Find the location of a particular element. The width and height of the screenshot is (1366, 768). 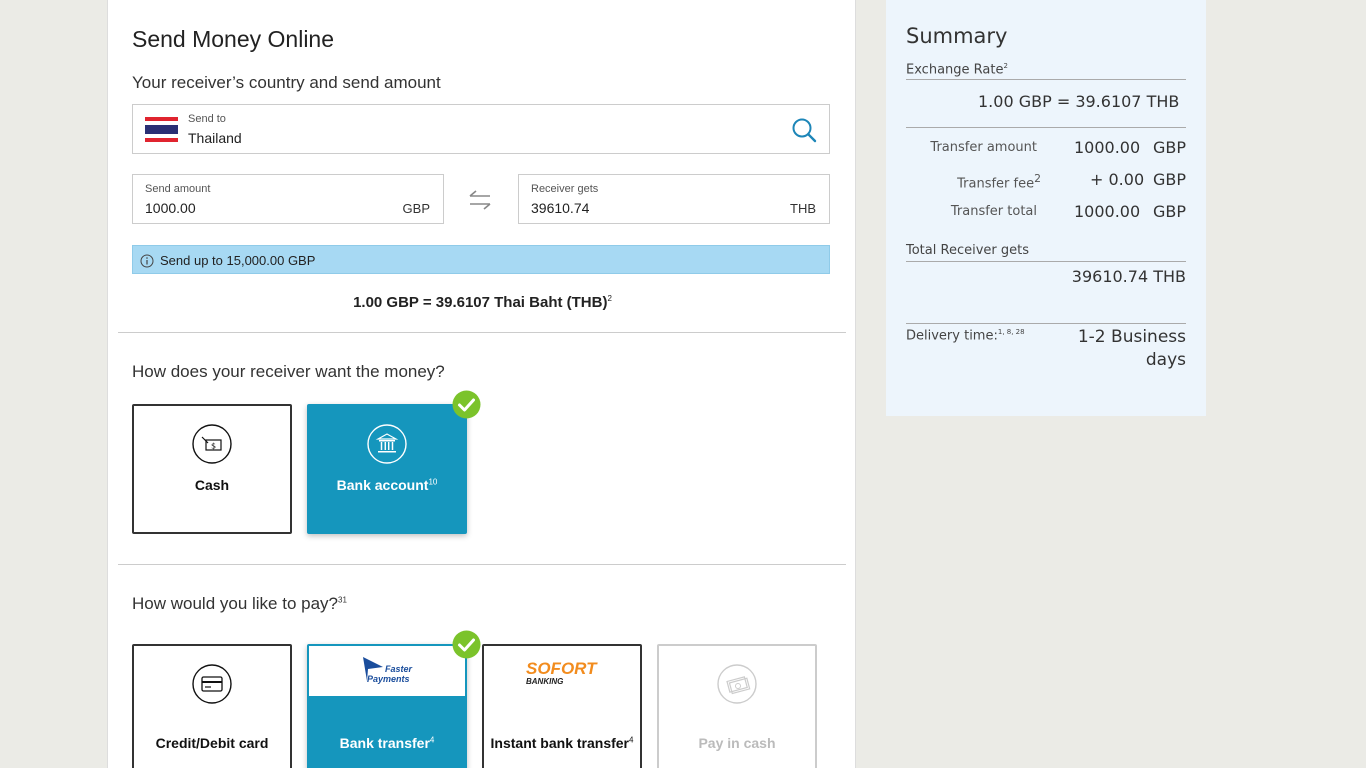

pay-option-instant-label: Instant bank transfer4 is located at coordinates (562, 743).